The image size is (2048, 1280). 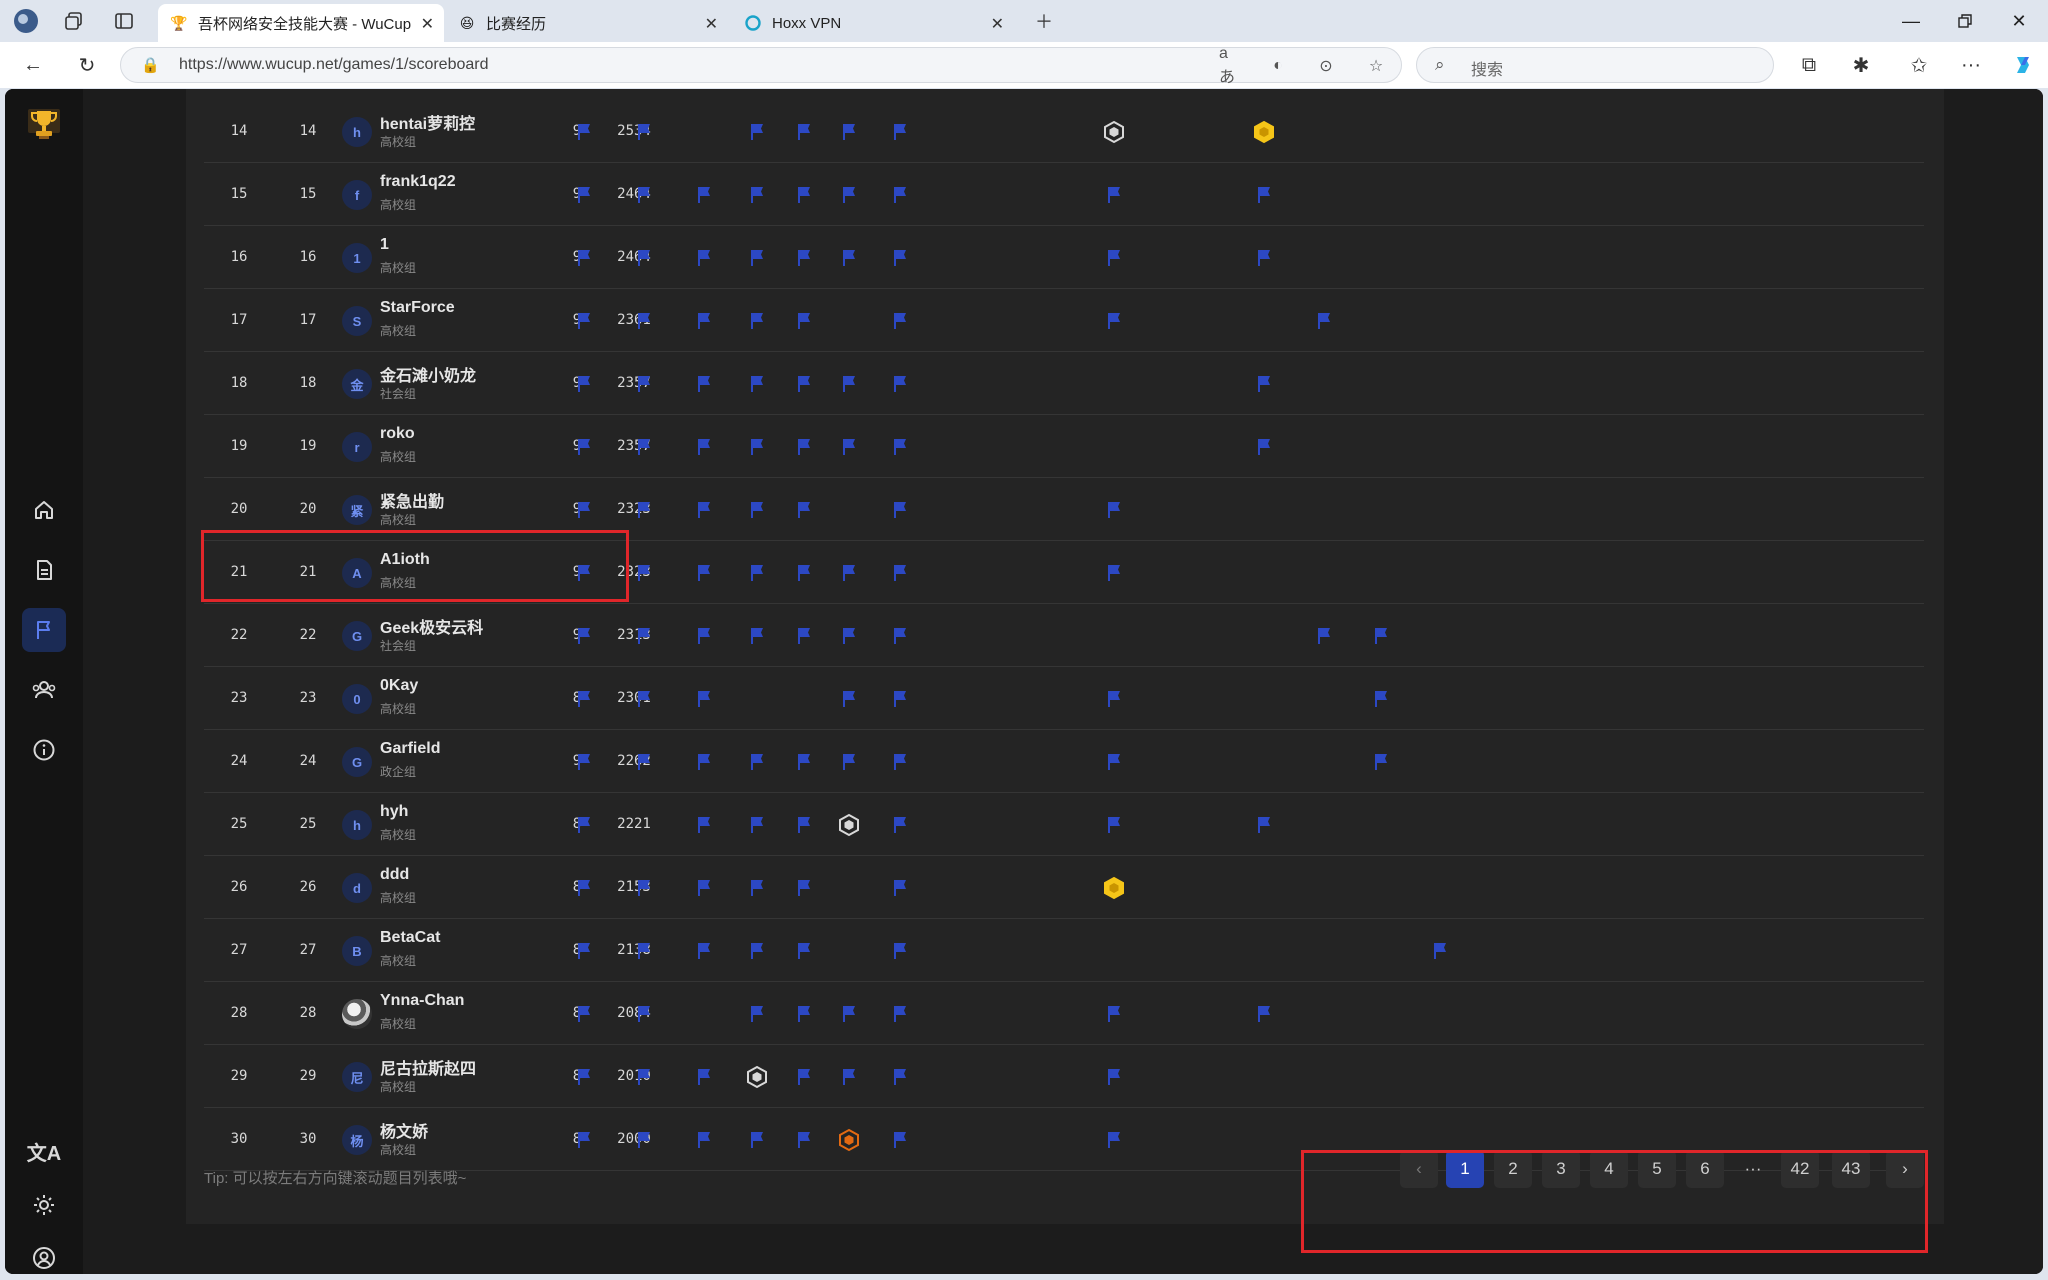 I want to click on extensions-icon: ✱, so click(x=1861, y=65).